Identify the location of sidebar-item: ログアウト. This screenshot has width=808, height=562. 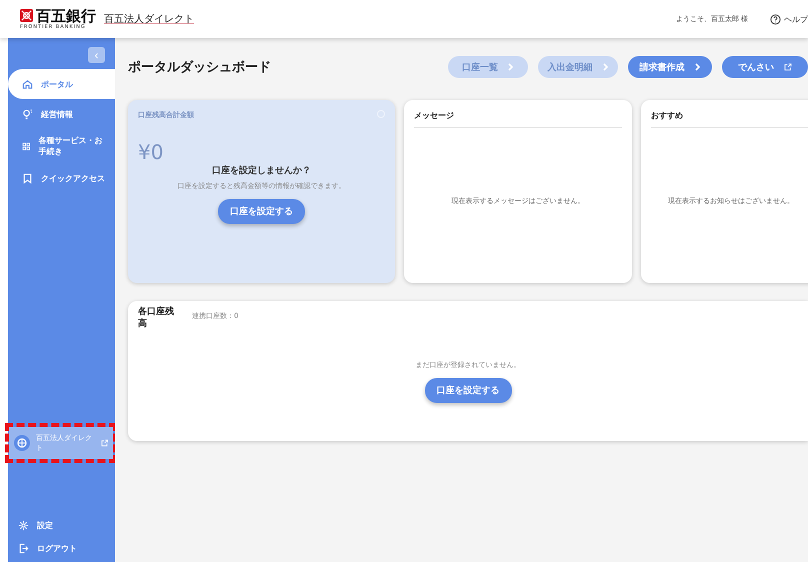
(57, 548).